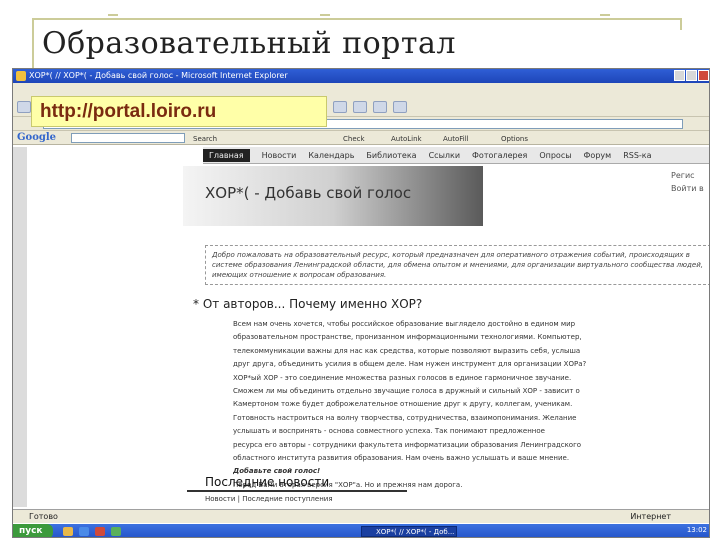  What do you see at coordinates (637, 155) in the screenshot?
I see `nav-rss: RSS-ка` at bounding box center [637, 155].